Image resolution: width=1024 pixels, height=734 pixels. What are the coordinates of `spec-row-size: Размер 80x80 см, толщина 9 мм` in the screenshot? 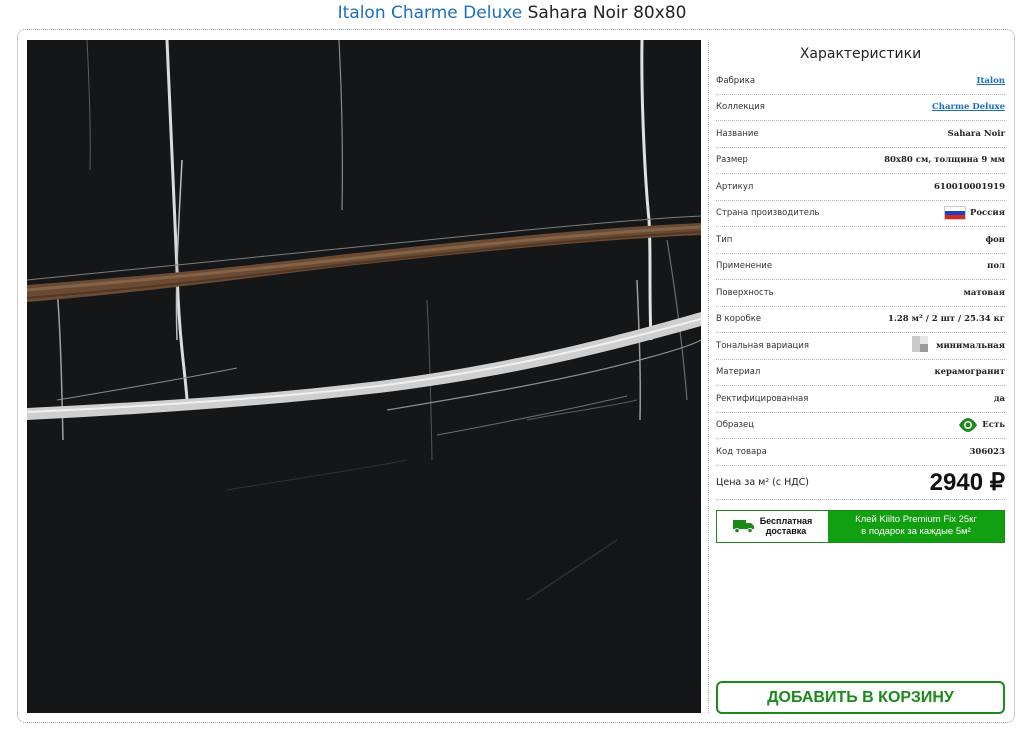 It's located at (860, 161).